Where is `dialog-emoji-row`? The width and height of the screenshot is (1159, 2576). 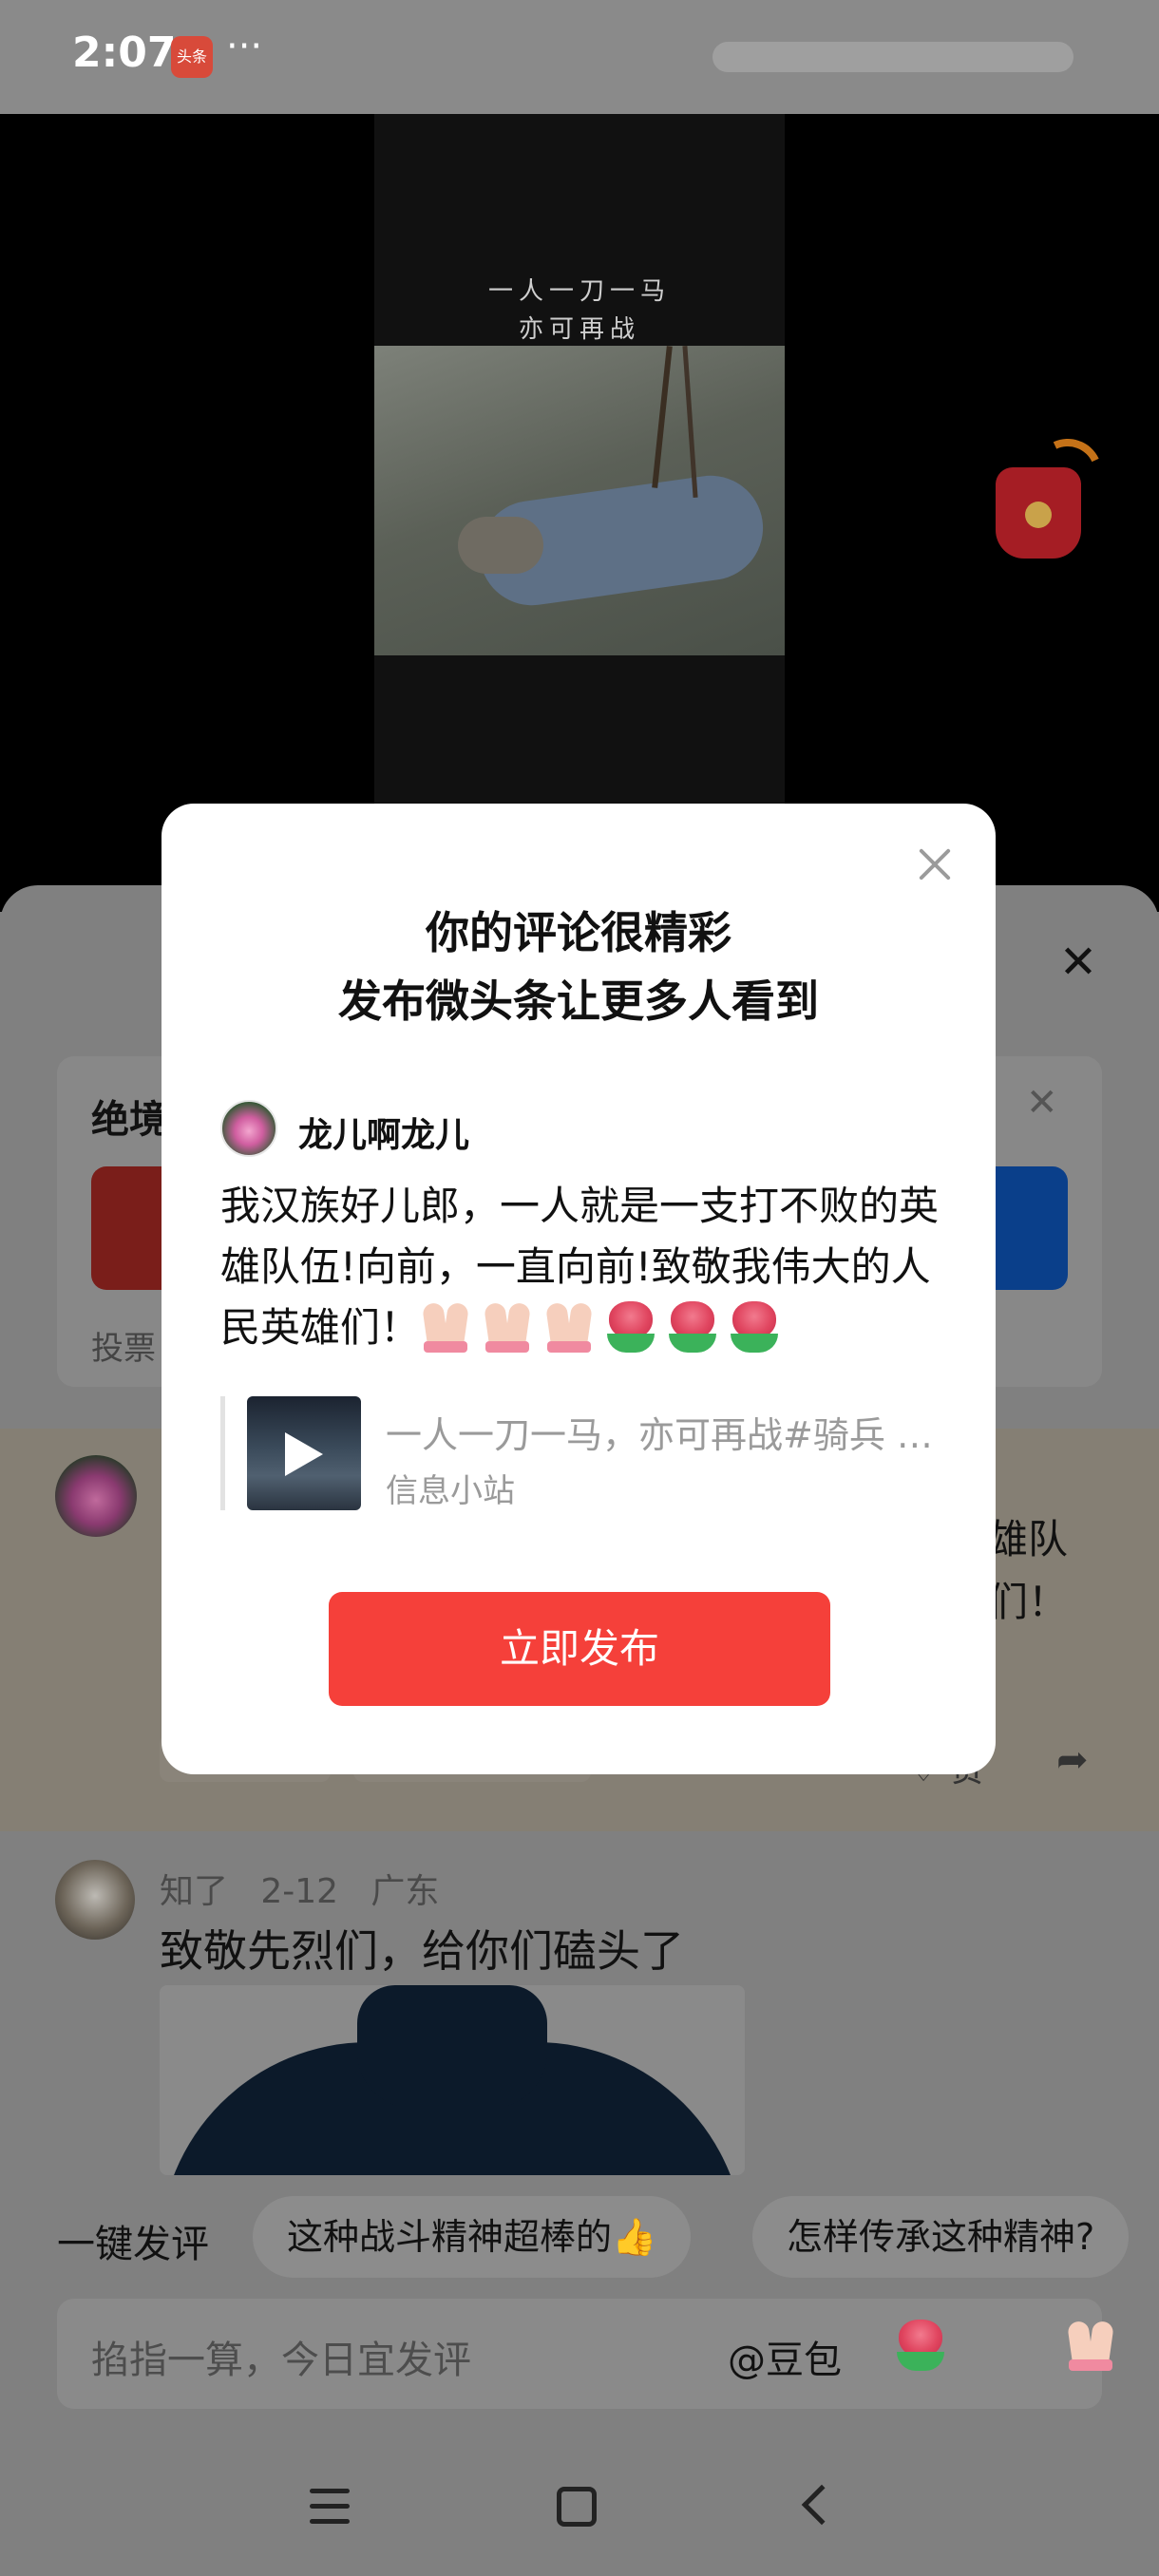
dialog-emoji-row is located at coordinates (617, 1327).